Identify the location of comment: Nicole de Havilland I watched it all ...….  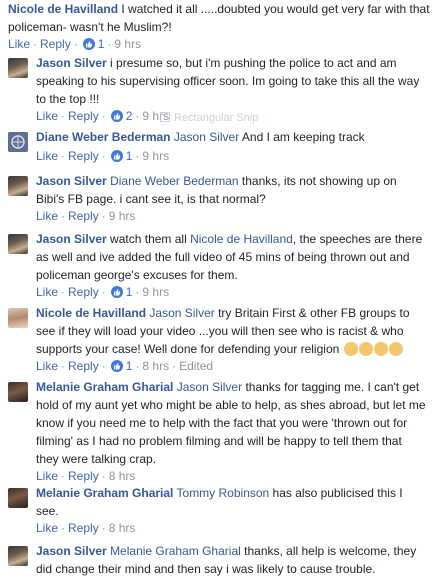
(221, 27).